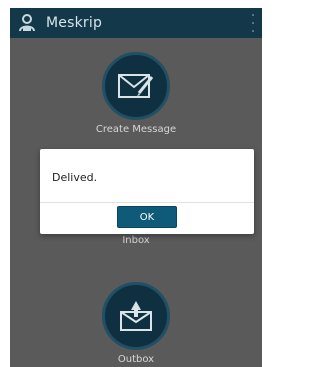 The height and width of the screenshot is (367, 320). What do you see at coordinates (135, 240) in the screenshot?
I see `inbox-label: Inbox` at bounding box center [135, 240].